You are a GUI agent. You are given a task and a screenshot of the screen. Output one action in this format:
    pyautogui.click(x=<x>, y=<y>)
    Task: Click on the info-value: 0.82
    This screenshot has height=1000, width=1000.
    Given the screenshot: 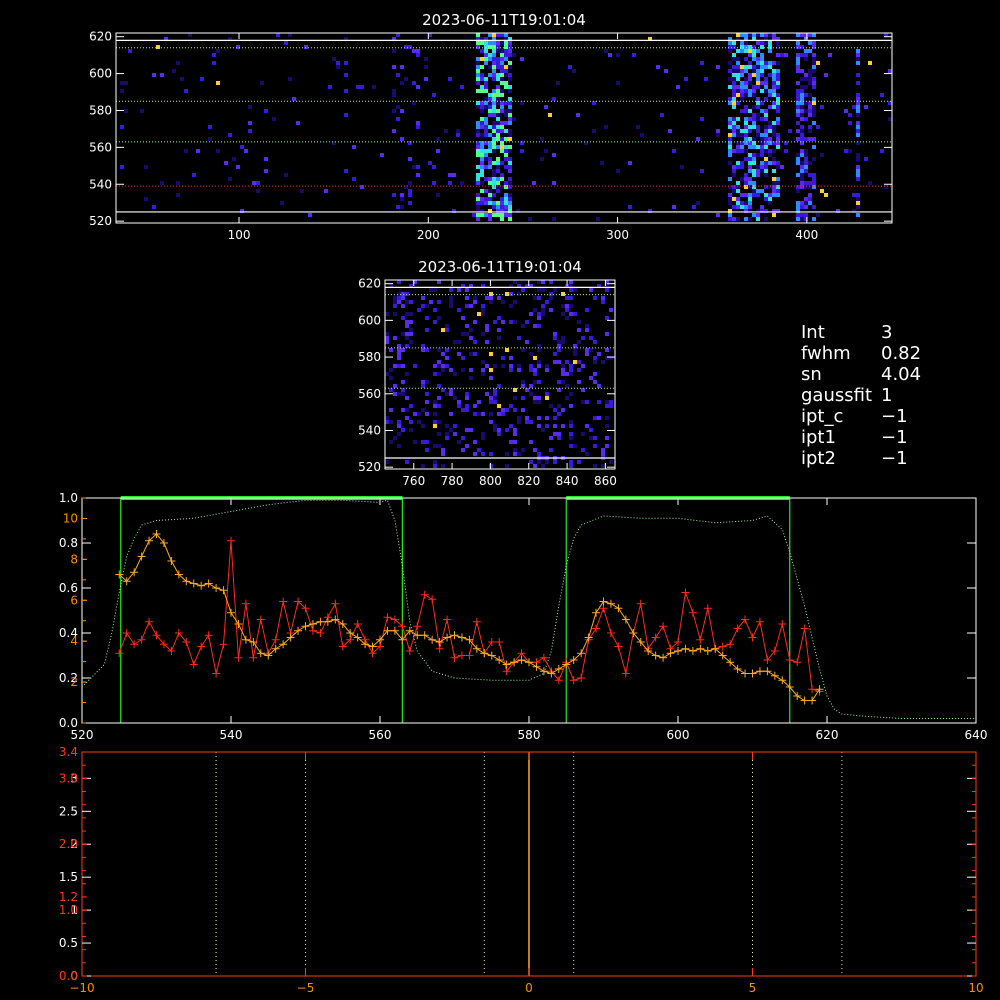 What is the action you would take?
    pyautogui.click(x=901, y=353)
    